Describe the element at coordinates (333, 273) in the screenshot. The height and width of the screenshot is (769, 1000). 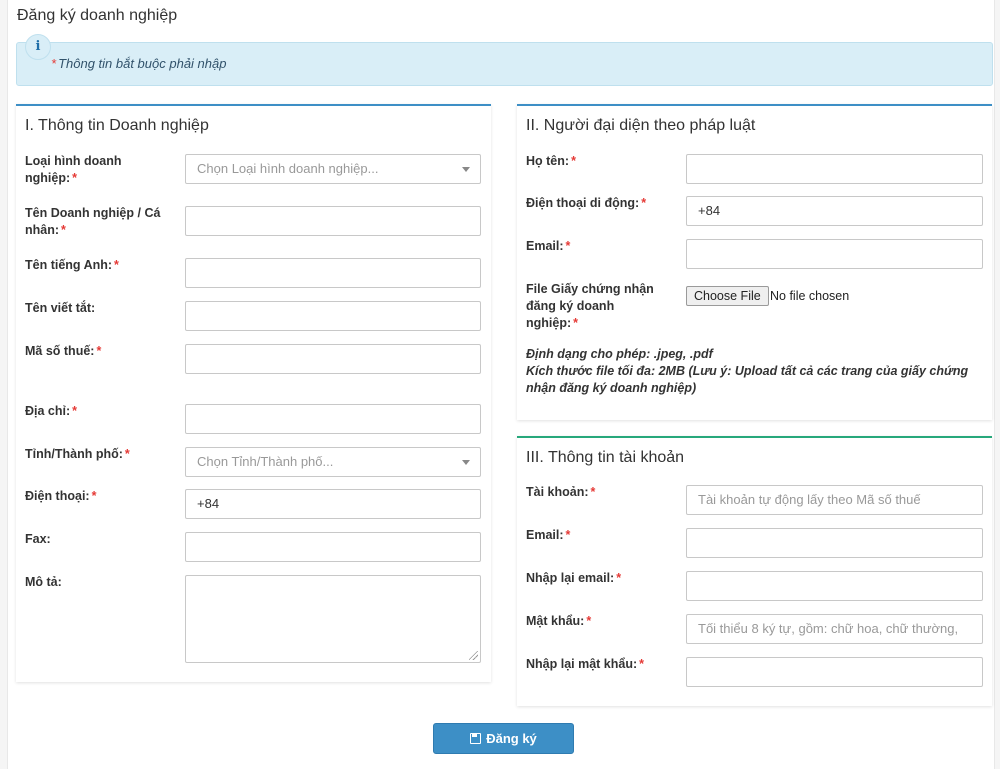
I see `english-name-input` at that location.